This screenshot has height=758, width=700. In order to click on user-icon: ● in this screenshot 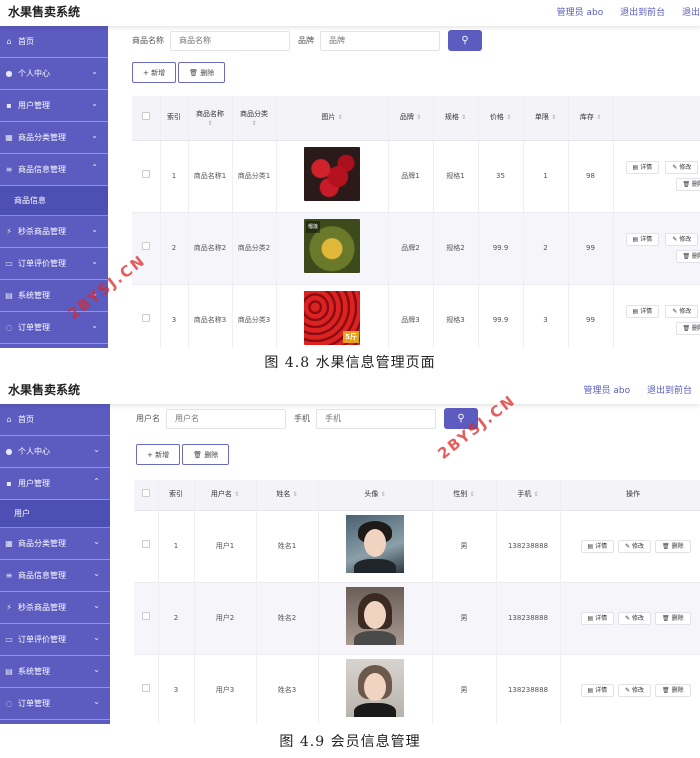, I will do `click(9, 451)`.